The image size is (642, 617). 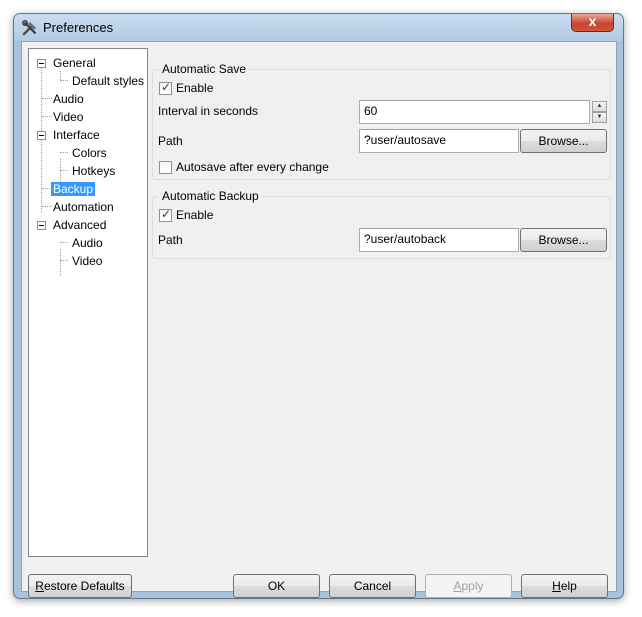 I want to click on automatic-backup-title: Automatic Backup, so click(x=210, y=196).